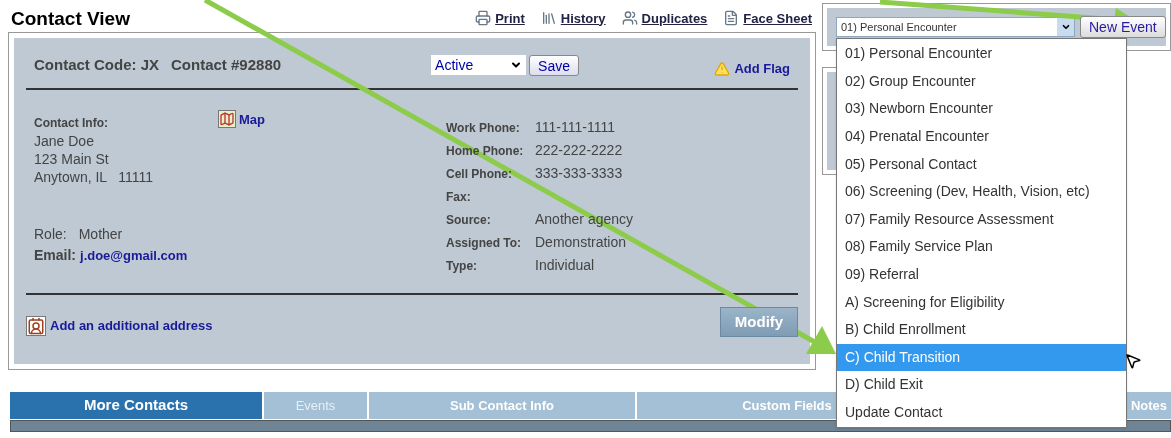 Image resolution: width=1171 pixels, height=438 pixels. What do you see at coordinates (226, 64) in the screenshot?
I see `contact-number: Contact #92880` at bounding box center [226, 64].